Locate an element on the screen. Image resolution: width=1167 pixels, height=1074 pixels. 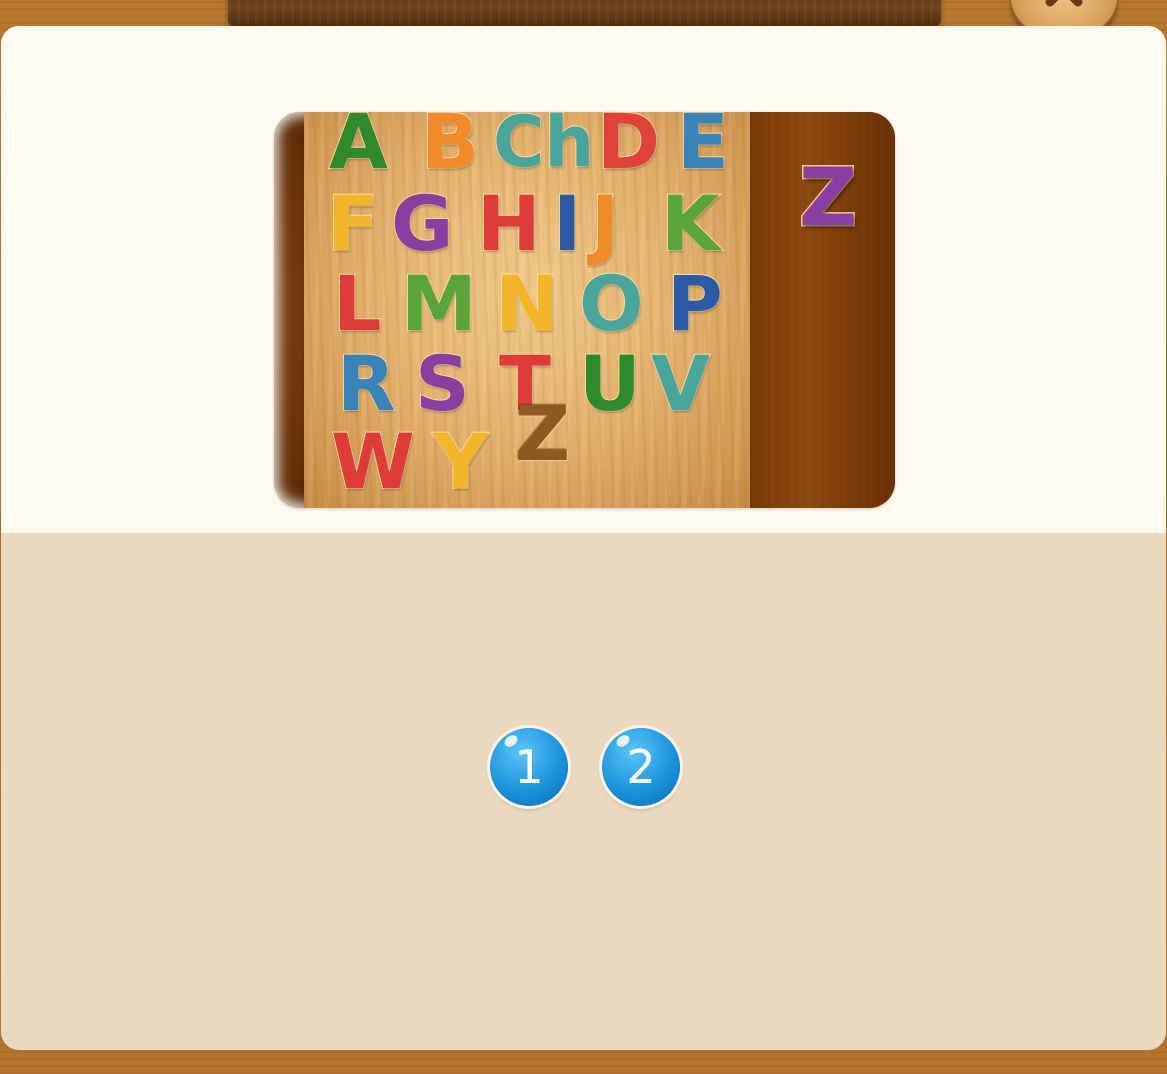
letter-piece-v: V is located at coordinates (680, 384).